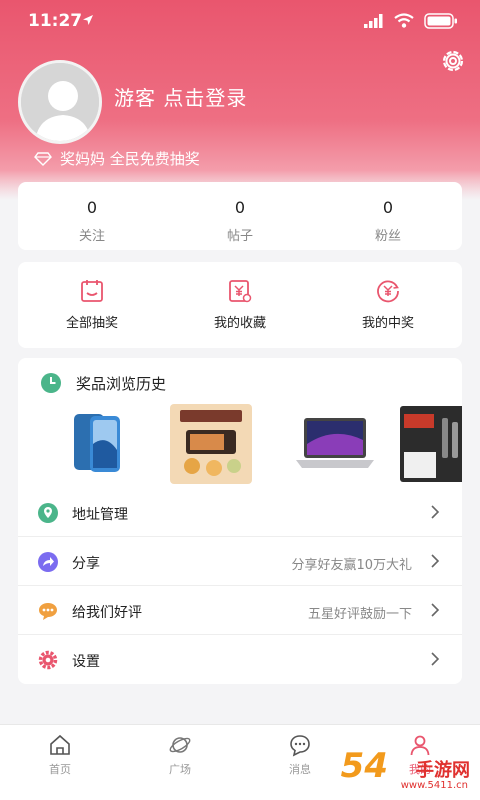 The image size is (480, 800). I want to click on stat-posts: 0 帖子, so click(240, 216).